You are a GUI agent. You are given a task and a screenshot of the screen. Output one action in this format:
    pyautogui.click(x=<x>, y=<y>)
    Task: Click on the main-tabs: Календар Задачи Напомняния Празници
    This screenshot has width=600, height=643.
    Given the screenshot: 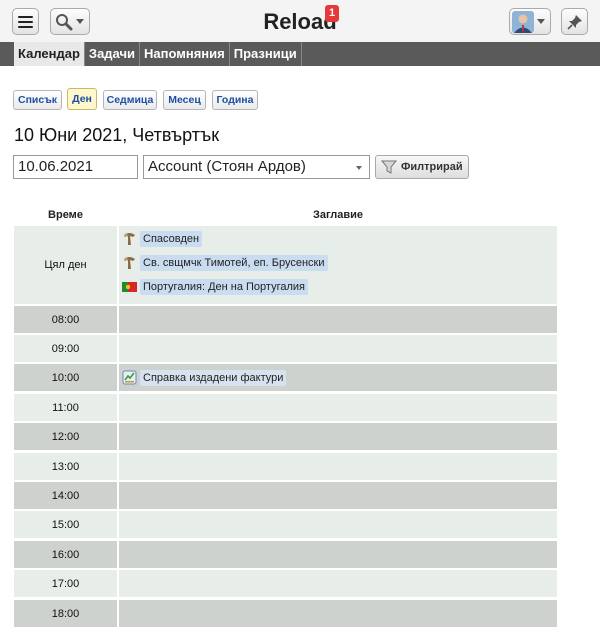 What is the action you would take?
    pyautogui.click(x=300, y=54)
    